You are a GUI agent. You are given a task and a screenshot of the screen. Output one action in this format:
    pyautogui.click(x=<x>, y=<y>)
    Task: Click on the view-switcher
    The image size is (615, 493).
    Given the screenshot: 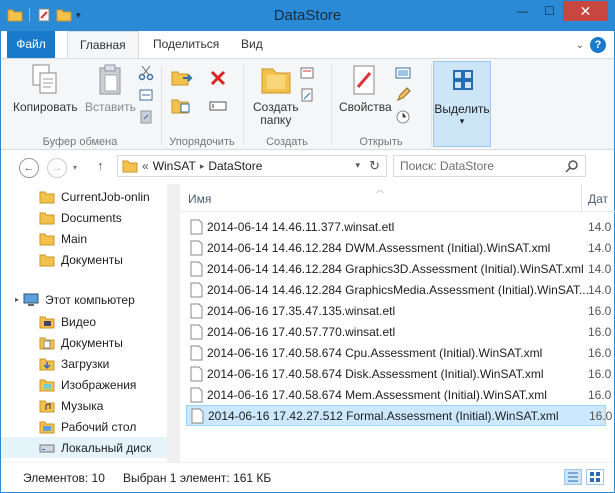 What is the action you would take?
    pyautogui.click(x=584, y=477)
    